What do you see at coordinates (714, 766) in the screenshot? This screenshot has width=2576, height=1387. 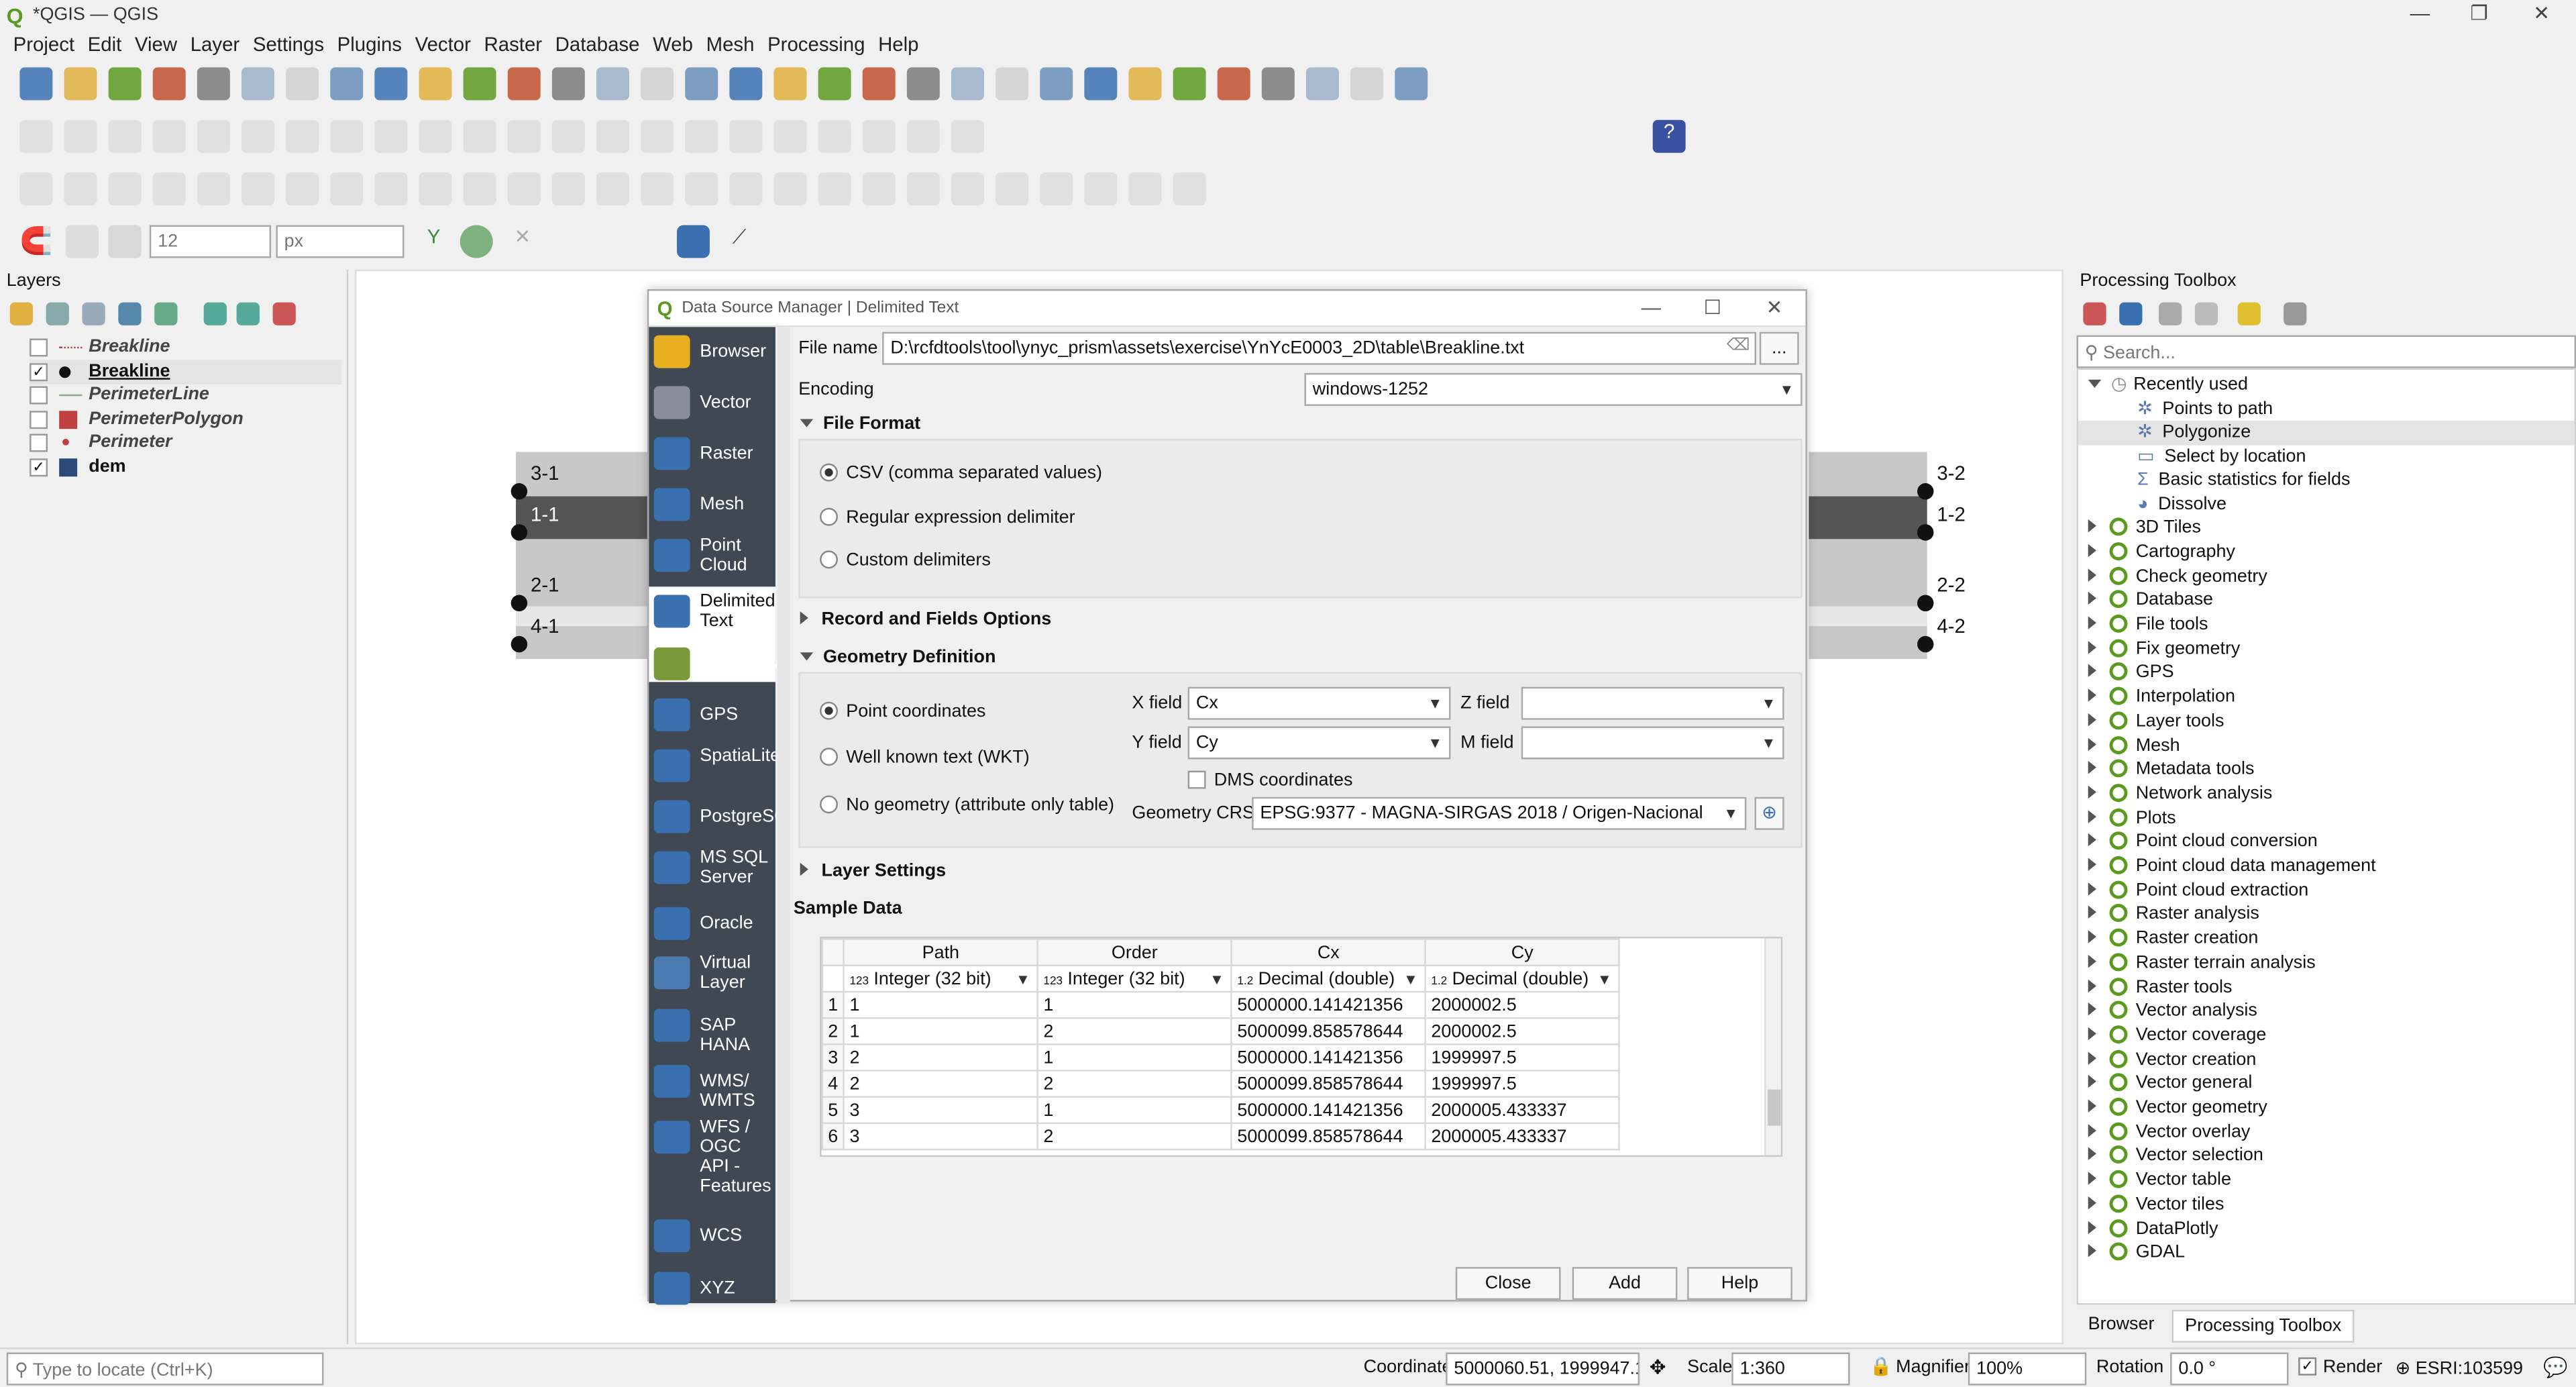 I see `sidebar-item-spatialite: SpatiaLite` at bounding box center [714, 766].